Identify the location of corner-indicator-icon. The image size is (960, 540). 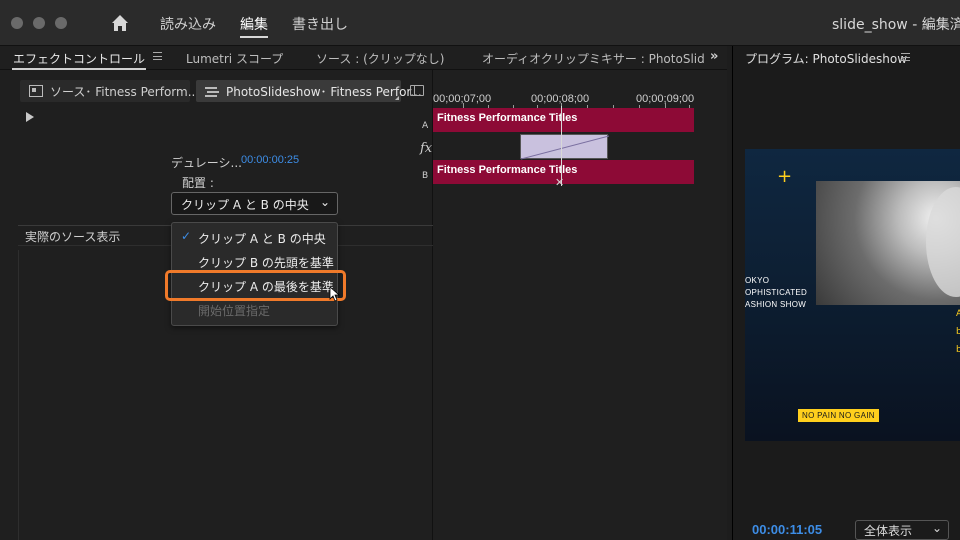
(397, 98).